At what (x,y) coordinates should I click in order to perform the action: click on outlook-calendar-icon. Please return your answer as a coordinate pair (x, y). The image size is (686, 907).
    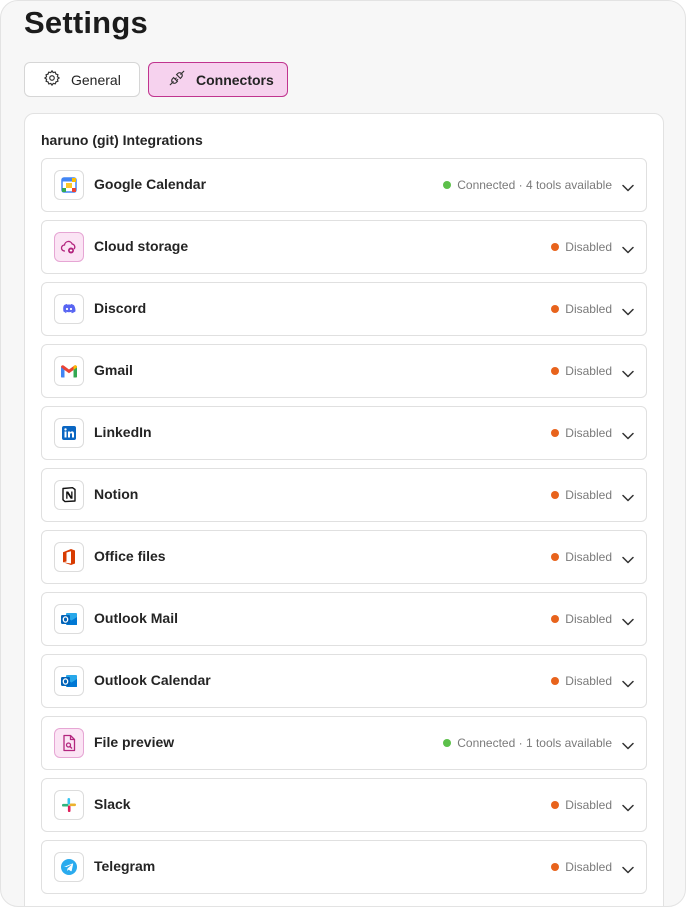
    Looking at the image, I should click on (69, 681).